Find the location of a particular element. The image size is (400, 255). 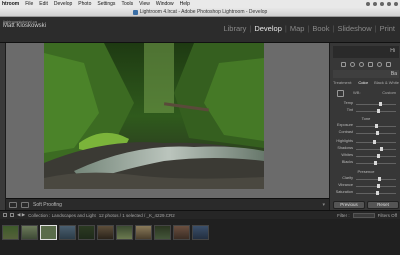

menu-app: htroom is located at coordinates (10, 4).